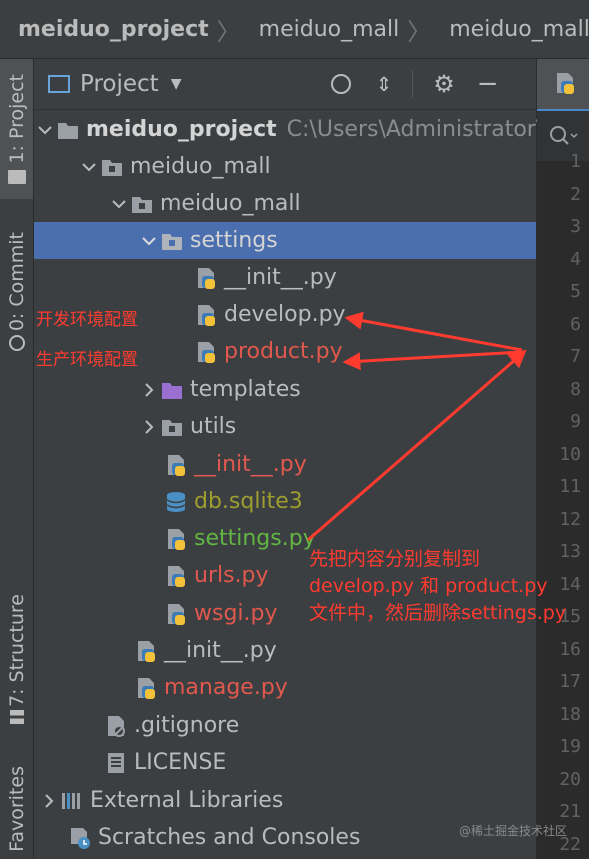  What do you see at coordinates (575, 421) in the screenshot?
I see `line-number: 9` at bounding box center [575, 421].